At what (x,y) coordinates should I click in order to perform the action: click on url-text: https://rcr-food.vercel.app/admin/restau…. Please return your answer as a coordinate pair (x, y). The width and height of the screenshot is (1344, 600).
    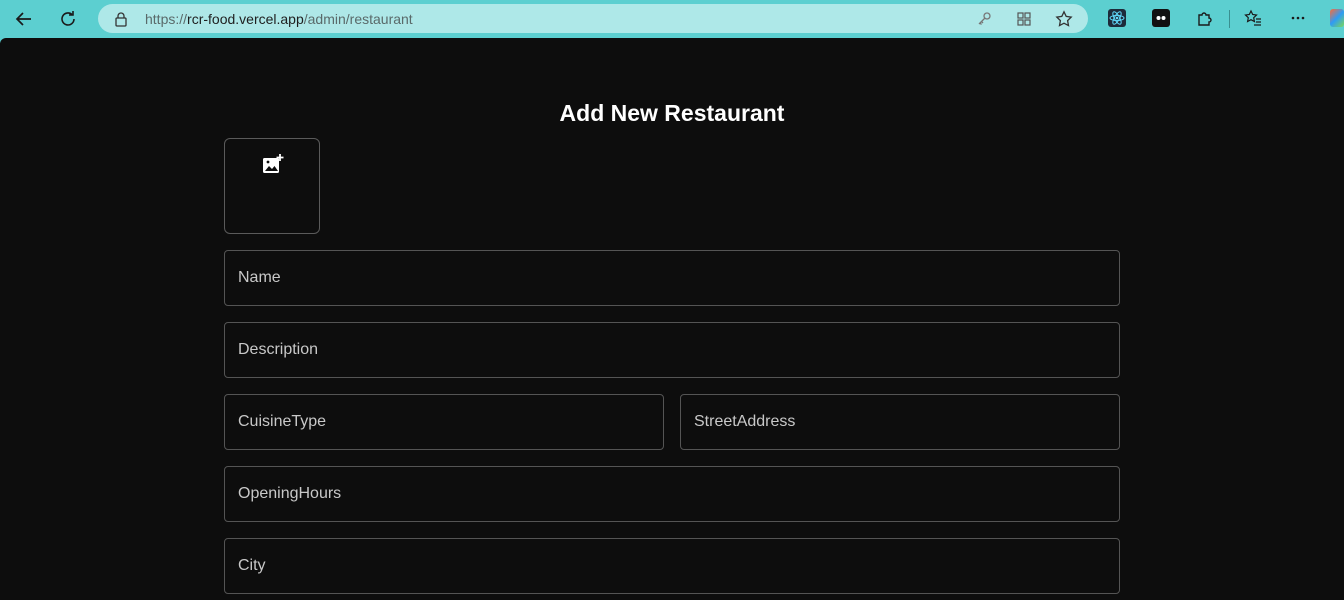
    Looking at the image, I should click on (279, 19).